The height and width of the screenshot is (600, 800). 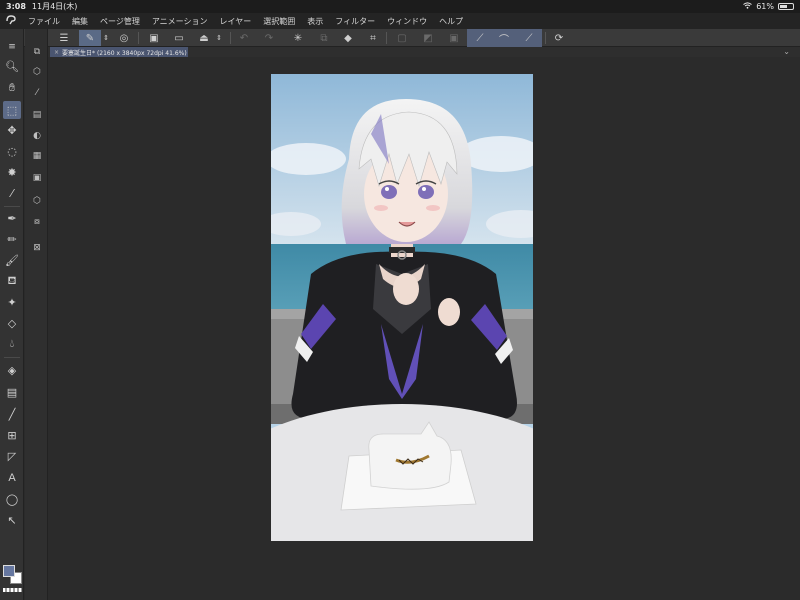 I want to click on save-icon: ⏏, so click(x=204, y=38).